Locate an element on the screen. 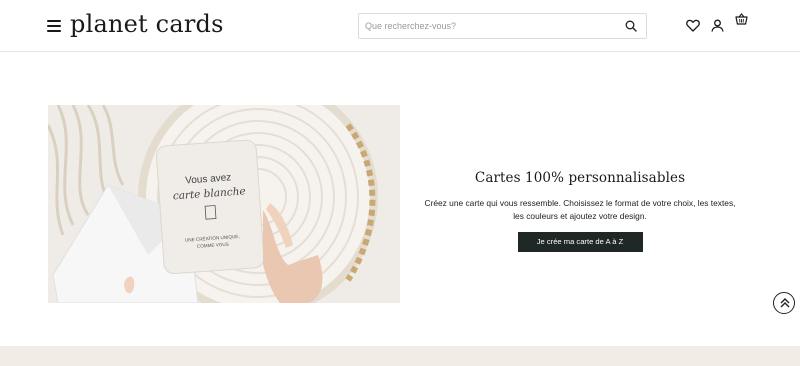  site-logo: planet cards is located at coordinates (147, 24).